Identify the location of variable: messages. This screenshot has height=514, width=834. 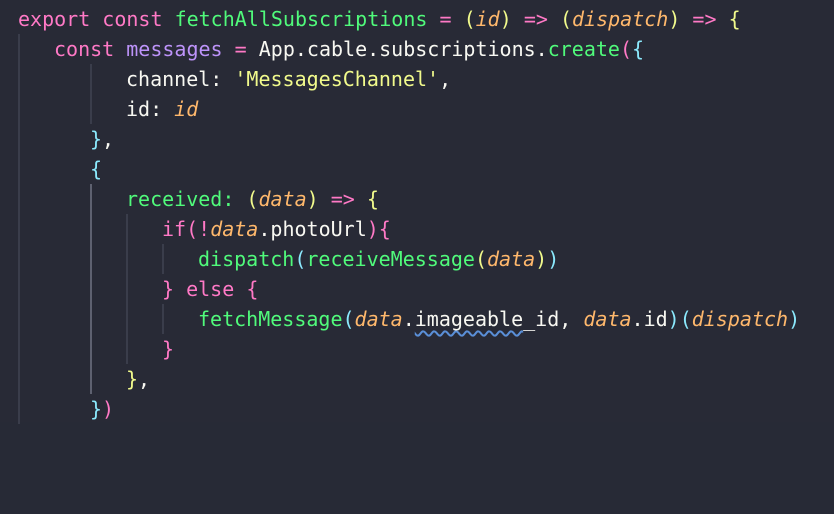
(174, 49).